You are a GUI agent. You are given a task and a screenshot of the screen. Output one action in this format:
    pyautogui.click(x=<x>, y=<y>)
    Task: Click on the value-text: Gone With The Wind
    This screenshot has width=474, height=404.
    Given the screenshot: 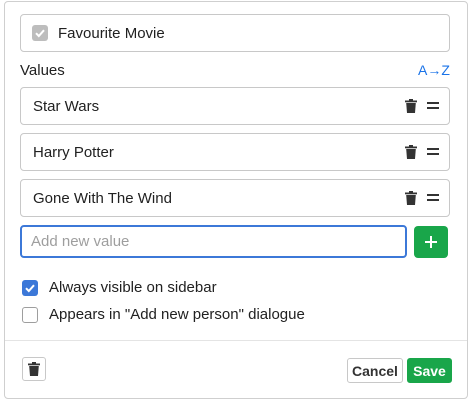 What is the action you would take?
    pyautogui.click(x=219, y=198)
    